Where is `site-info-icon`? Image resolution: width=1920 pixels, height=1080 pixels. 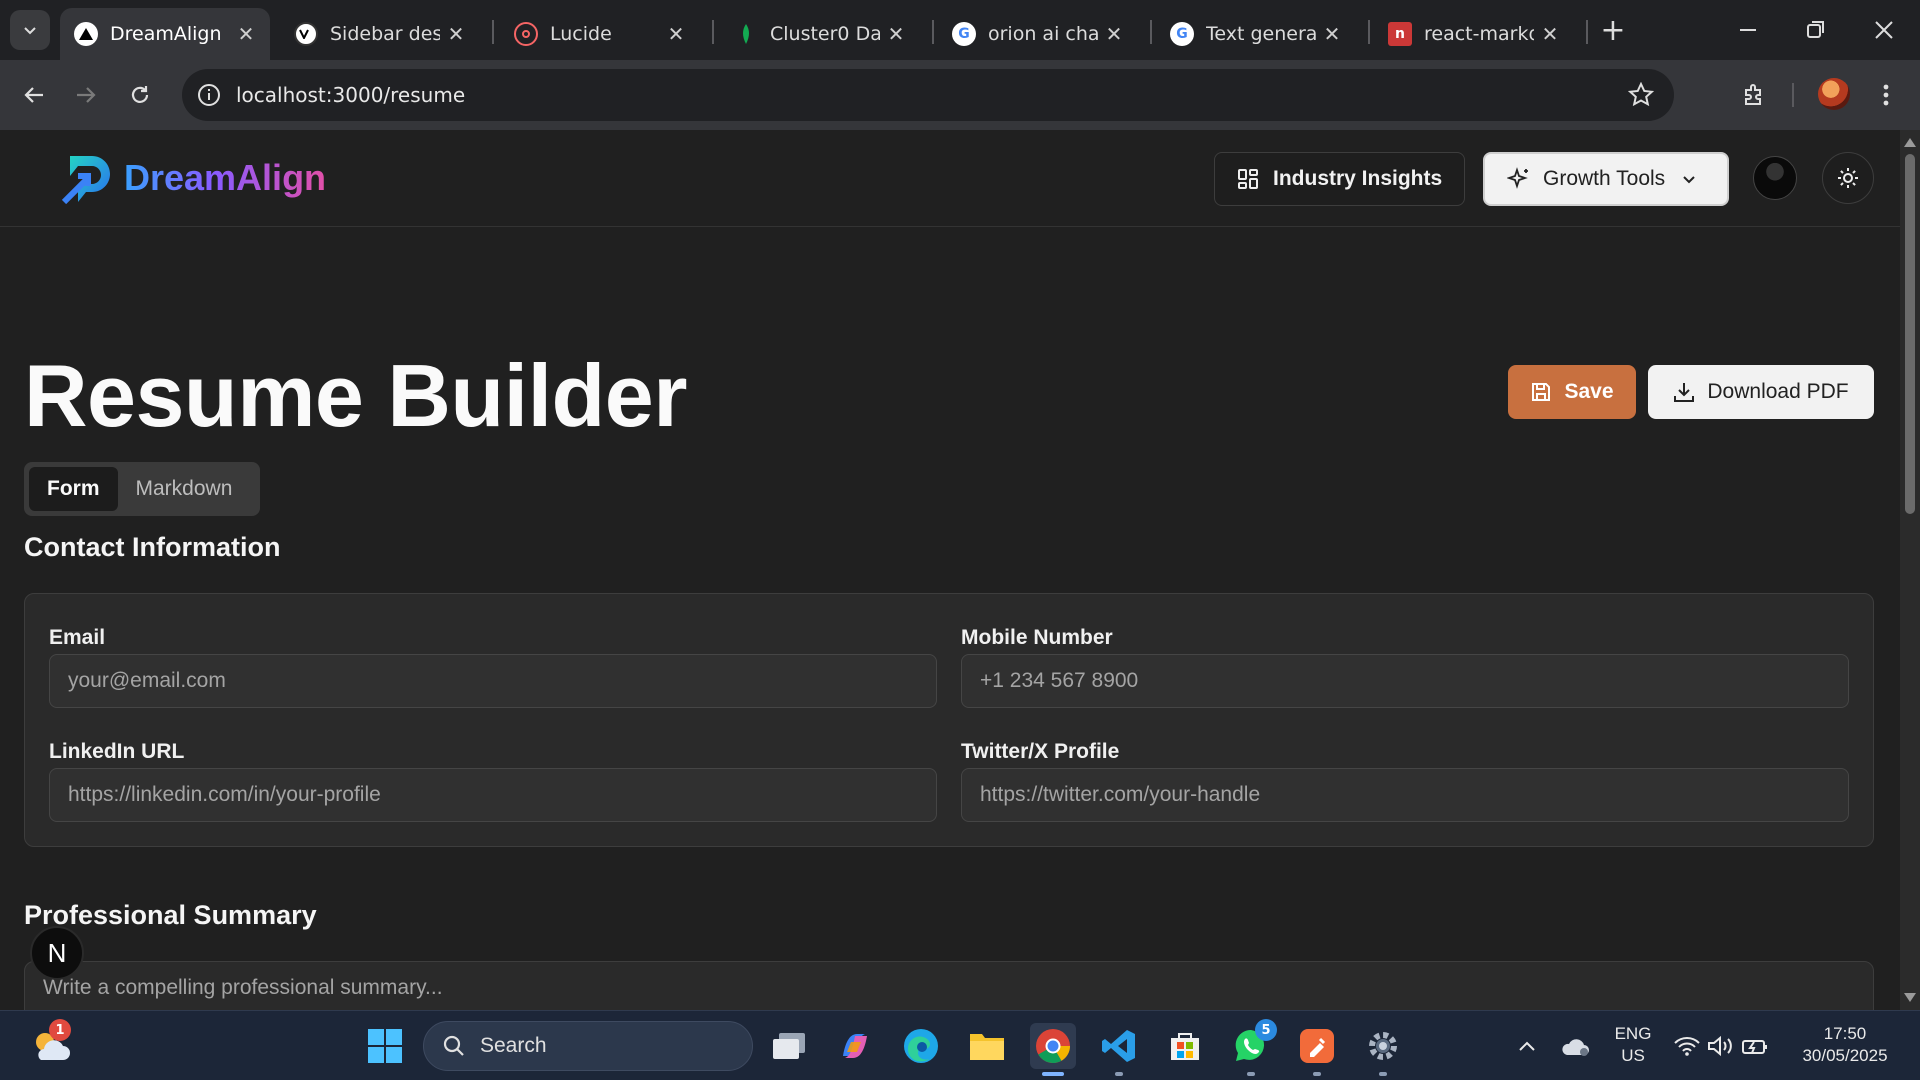 site-info-icon is located at coordinates (209, 95).